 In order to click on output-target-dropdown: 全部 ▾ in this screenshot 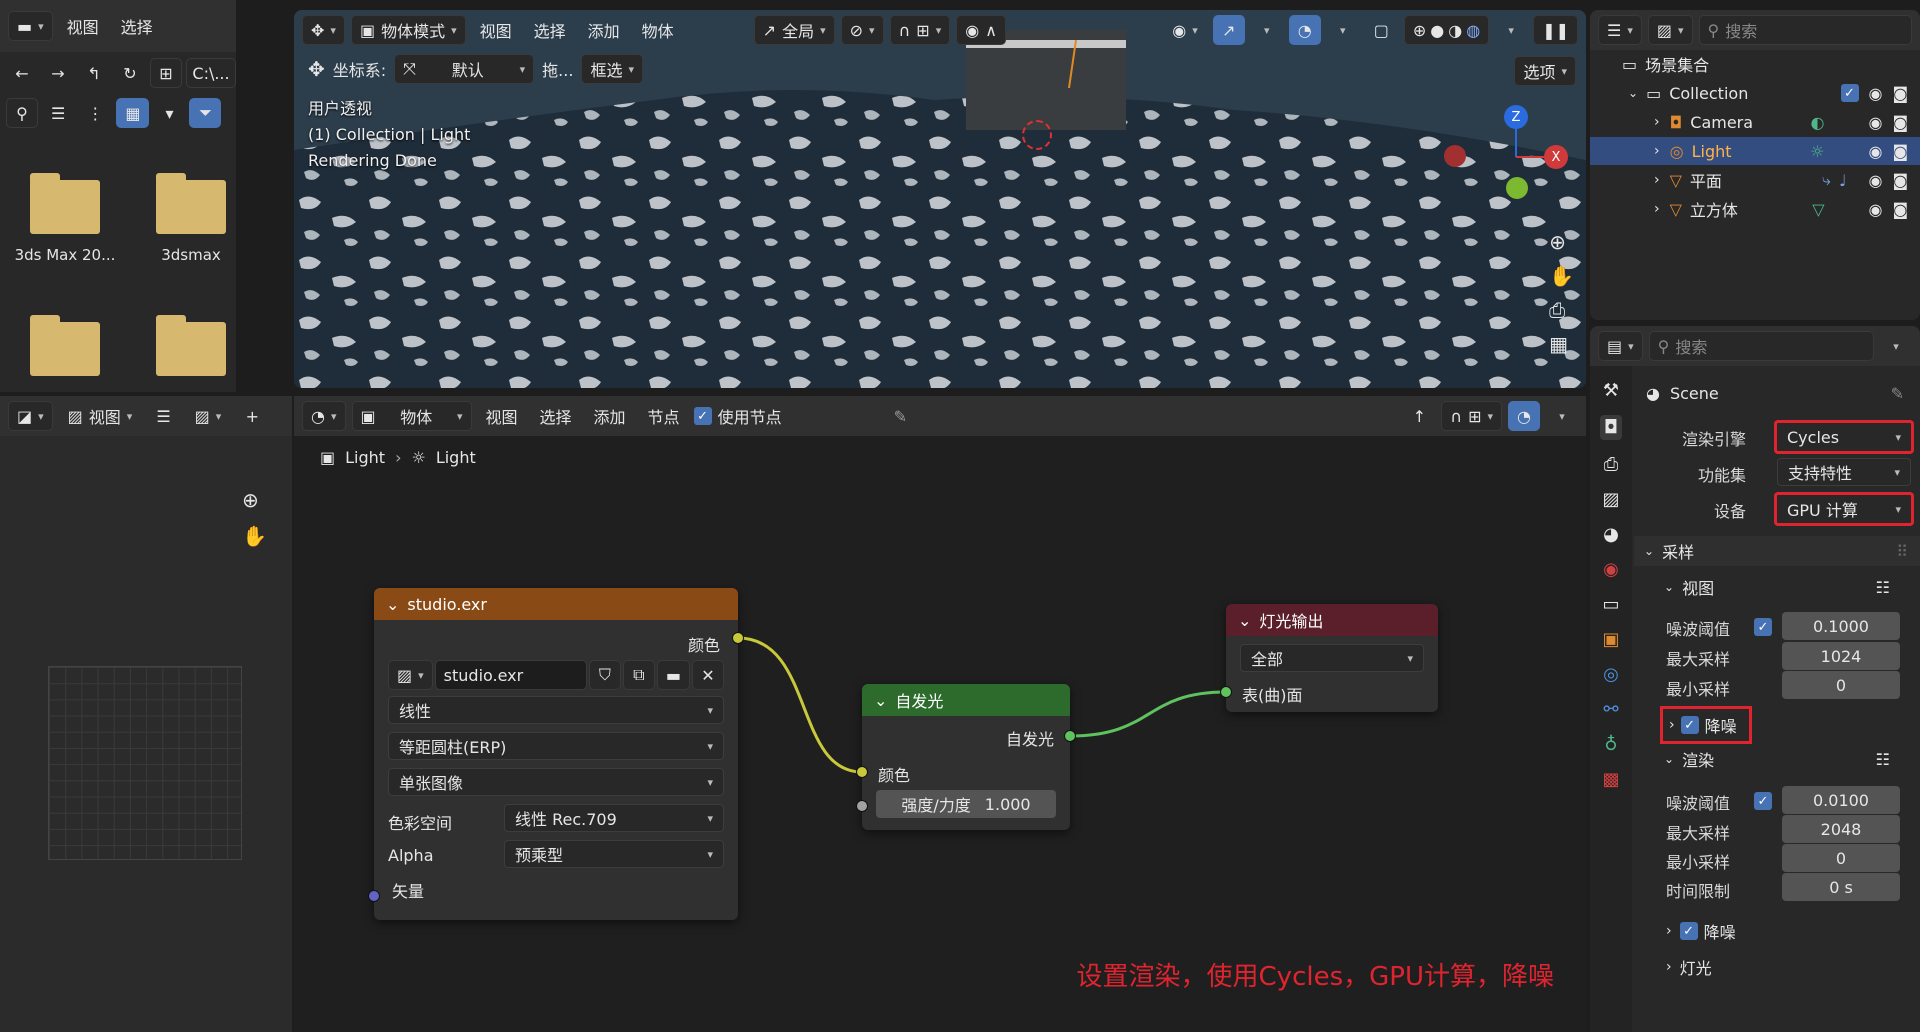, I will do `click(1332, 658)`.